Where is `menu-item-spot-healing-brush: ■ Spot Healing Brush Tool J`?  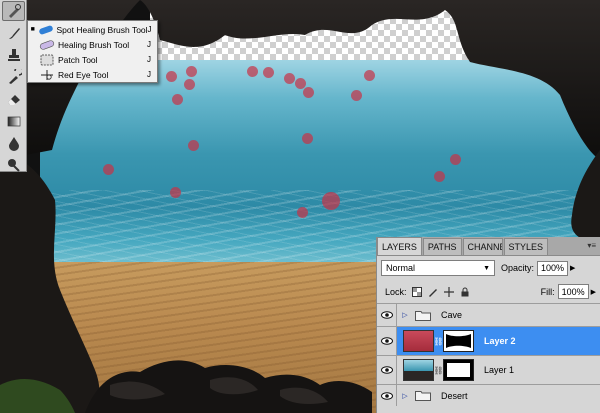 menu-item-spot-healing-brush: ■ Spot Healing Brush Tool J is located at coordinates (92, 29).